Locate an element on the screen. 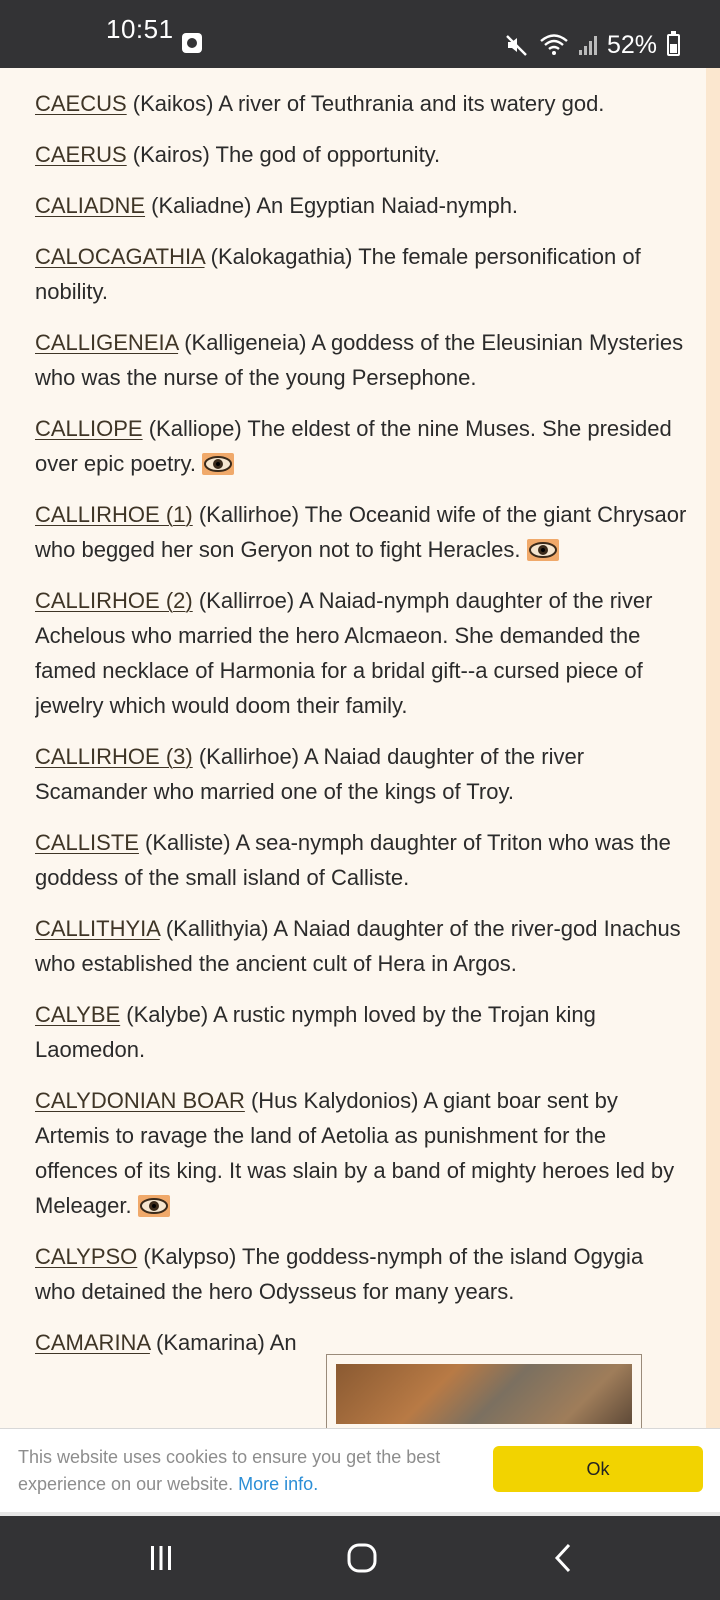  home-icon is located at coordinates (362, 1558).